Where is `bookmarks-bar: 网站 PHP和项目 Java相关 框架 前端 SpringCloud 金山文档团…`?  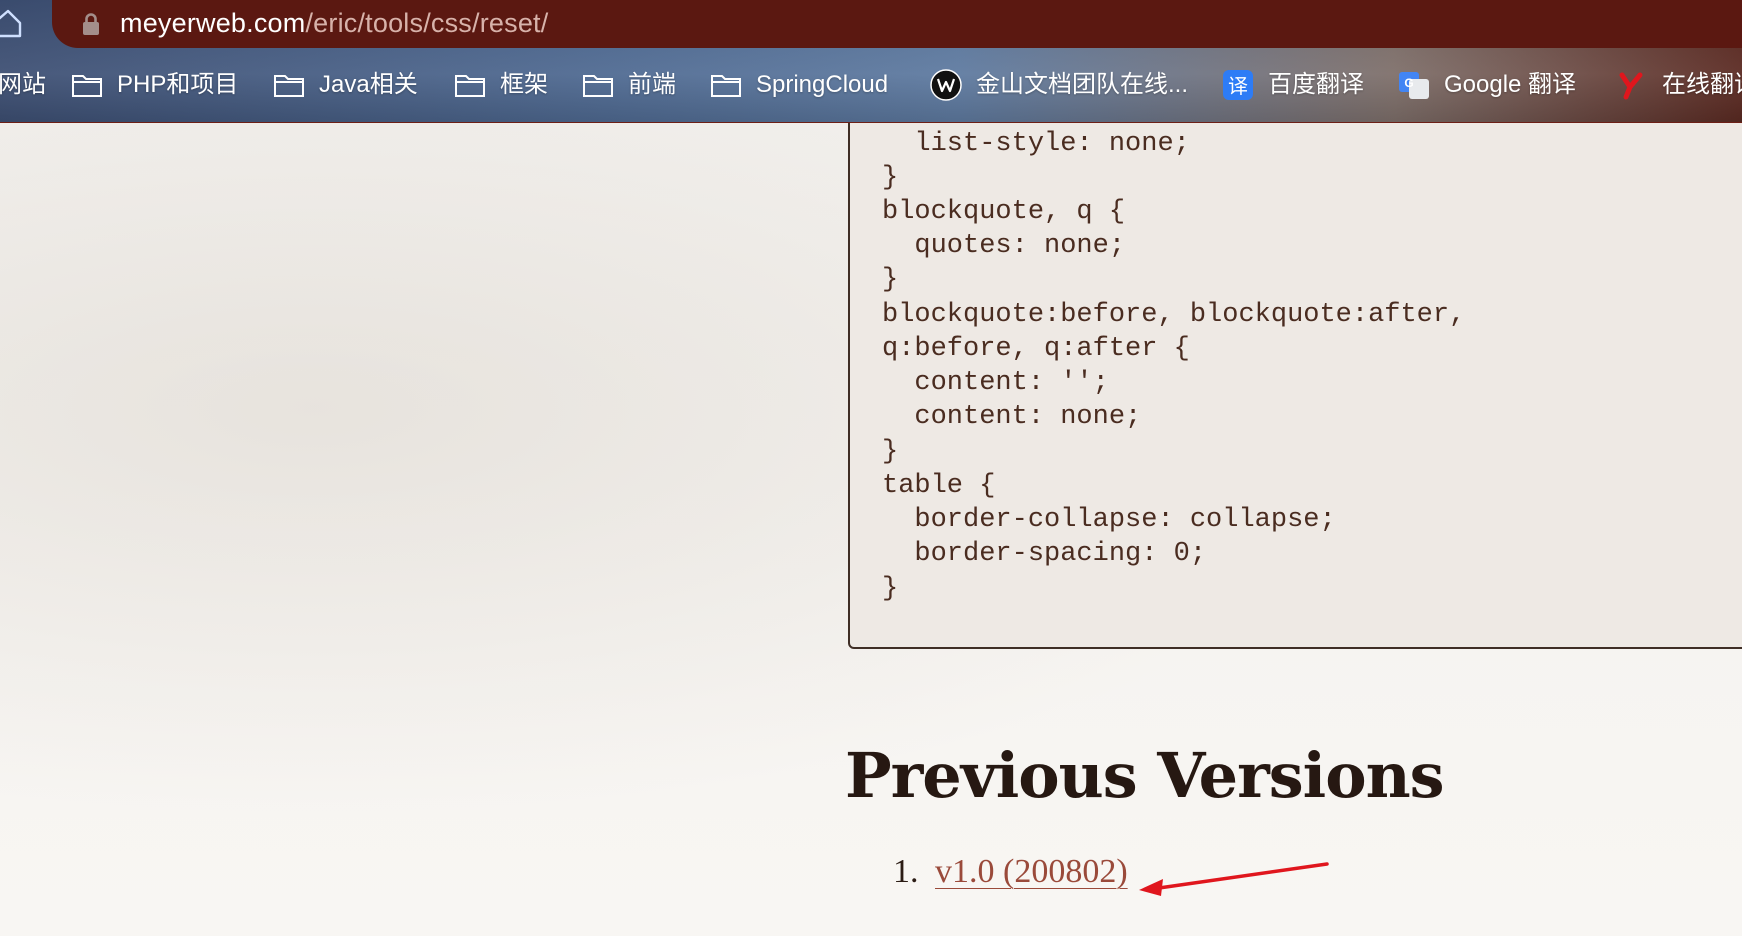 bookmarks-bar: 网站 PHP和项目 Java相关 框架 前端 SpringCloud 金山文档团… is located at coordinates (871, 85).